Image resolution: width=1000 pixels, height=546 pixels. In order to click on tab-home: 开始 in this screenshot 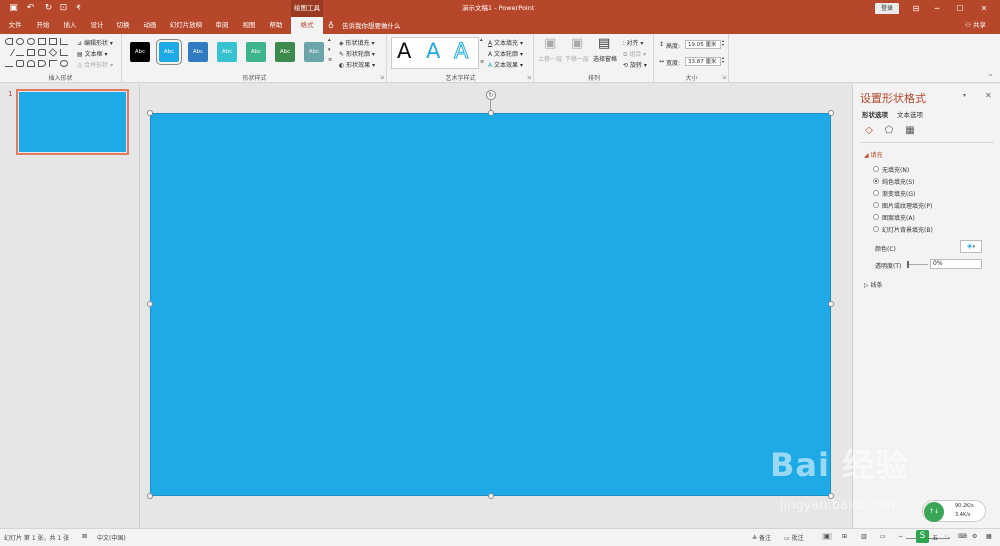, I will do `click(43, 25)`.